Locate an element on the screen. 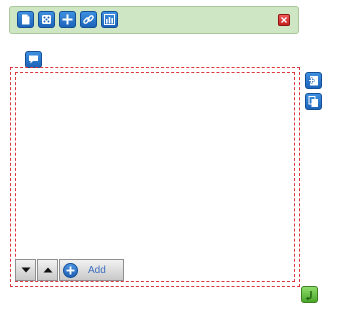  add-page-button is located at coordinates (313, 80).